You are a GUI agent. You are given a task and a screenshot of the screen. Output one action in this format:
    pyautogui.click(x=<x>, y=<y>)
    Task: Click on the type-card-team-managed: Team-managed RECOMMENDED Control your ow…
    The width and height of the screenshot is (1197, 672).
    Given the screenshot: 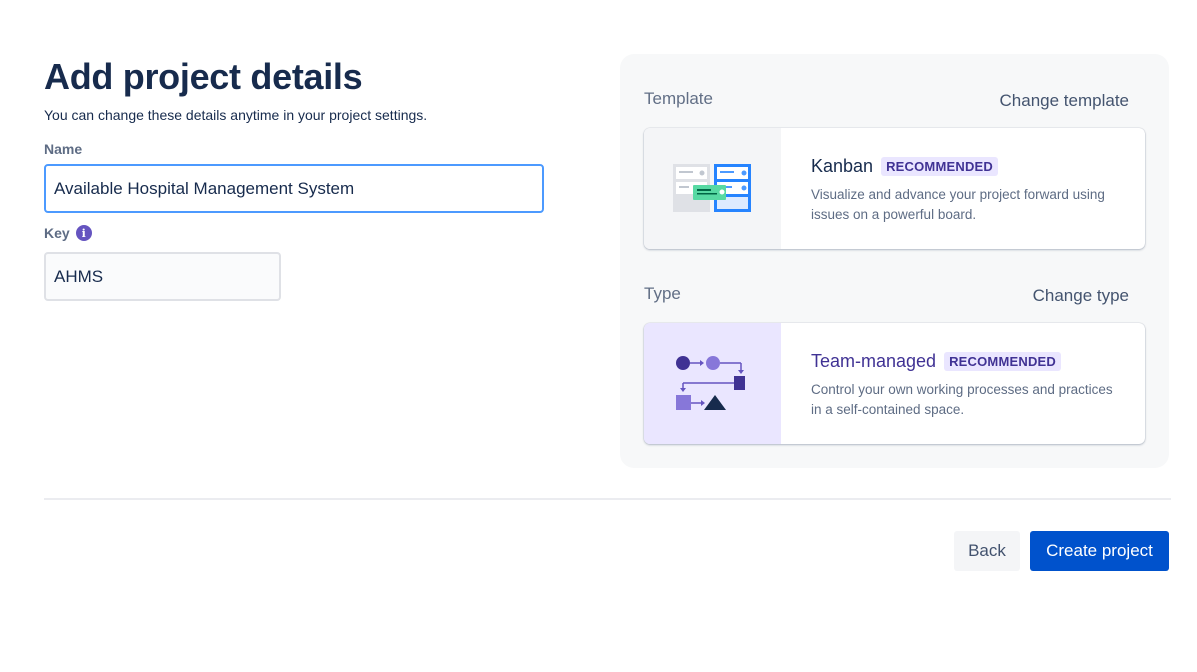 What is the action you would take?
    pyautogui.click(x=894, y=383)
    